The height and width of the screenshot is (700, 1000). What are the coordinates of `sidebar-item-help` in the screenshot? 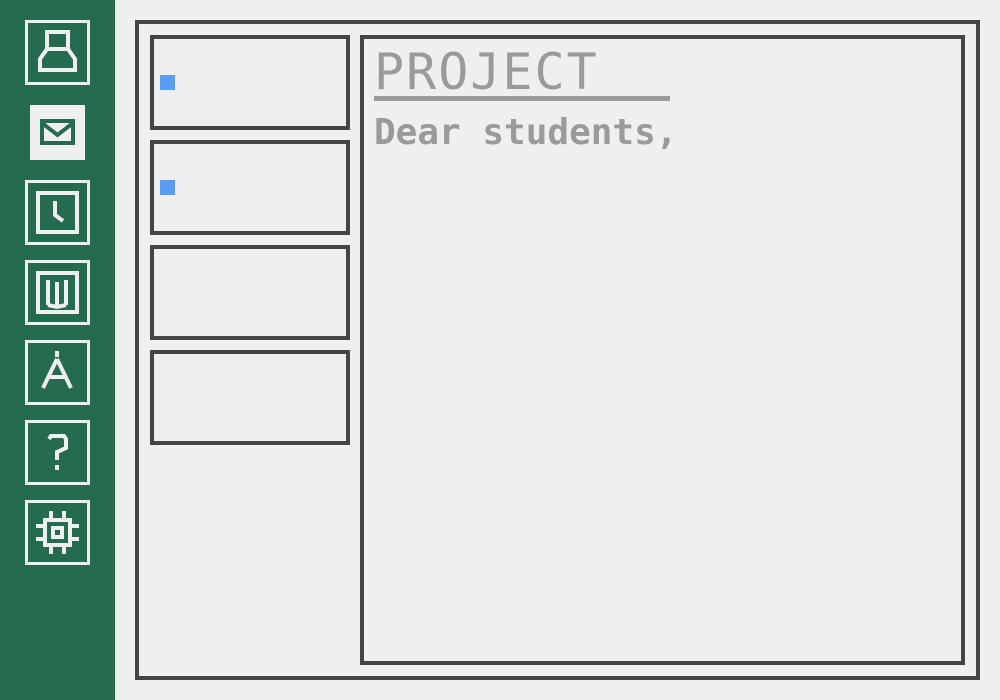 It's located at (57, 452).